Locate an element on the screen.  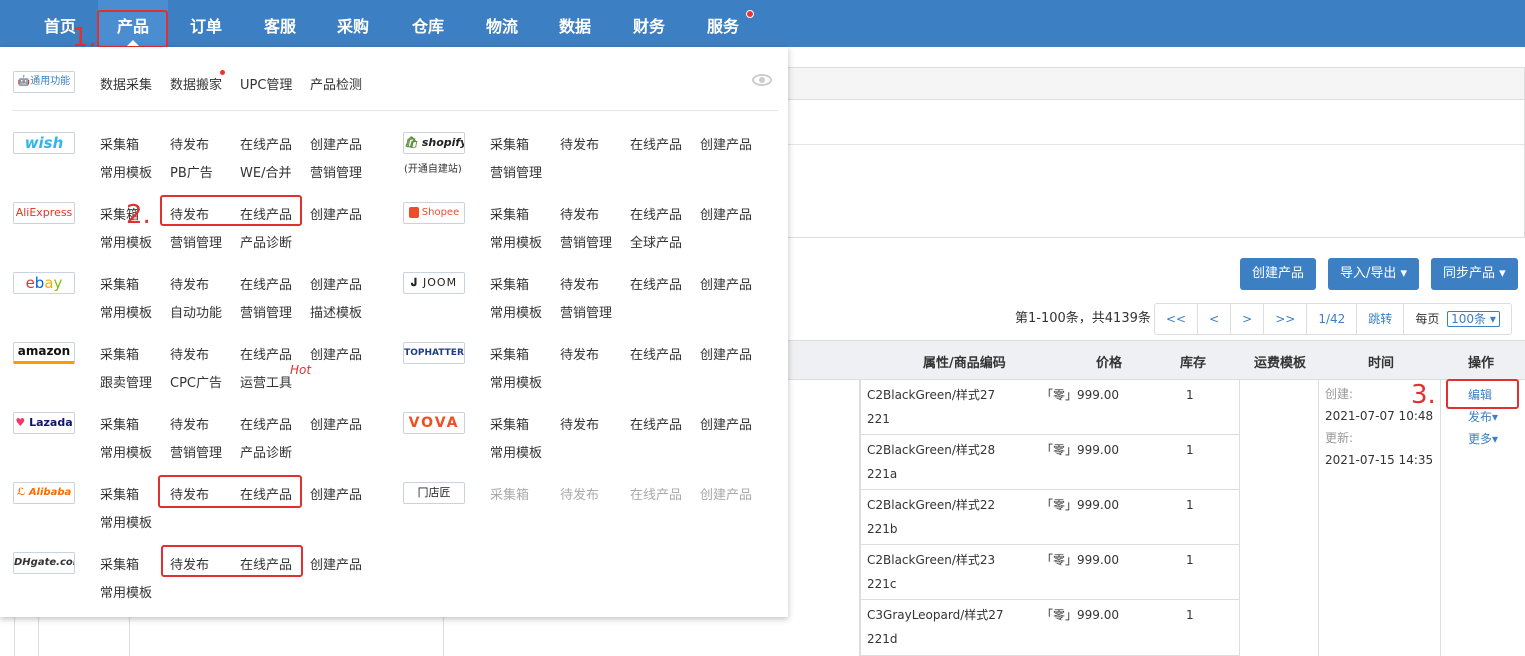
joom-pending: 待发布 is located at coordinates (579, 283).